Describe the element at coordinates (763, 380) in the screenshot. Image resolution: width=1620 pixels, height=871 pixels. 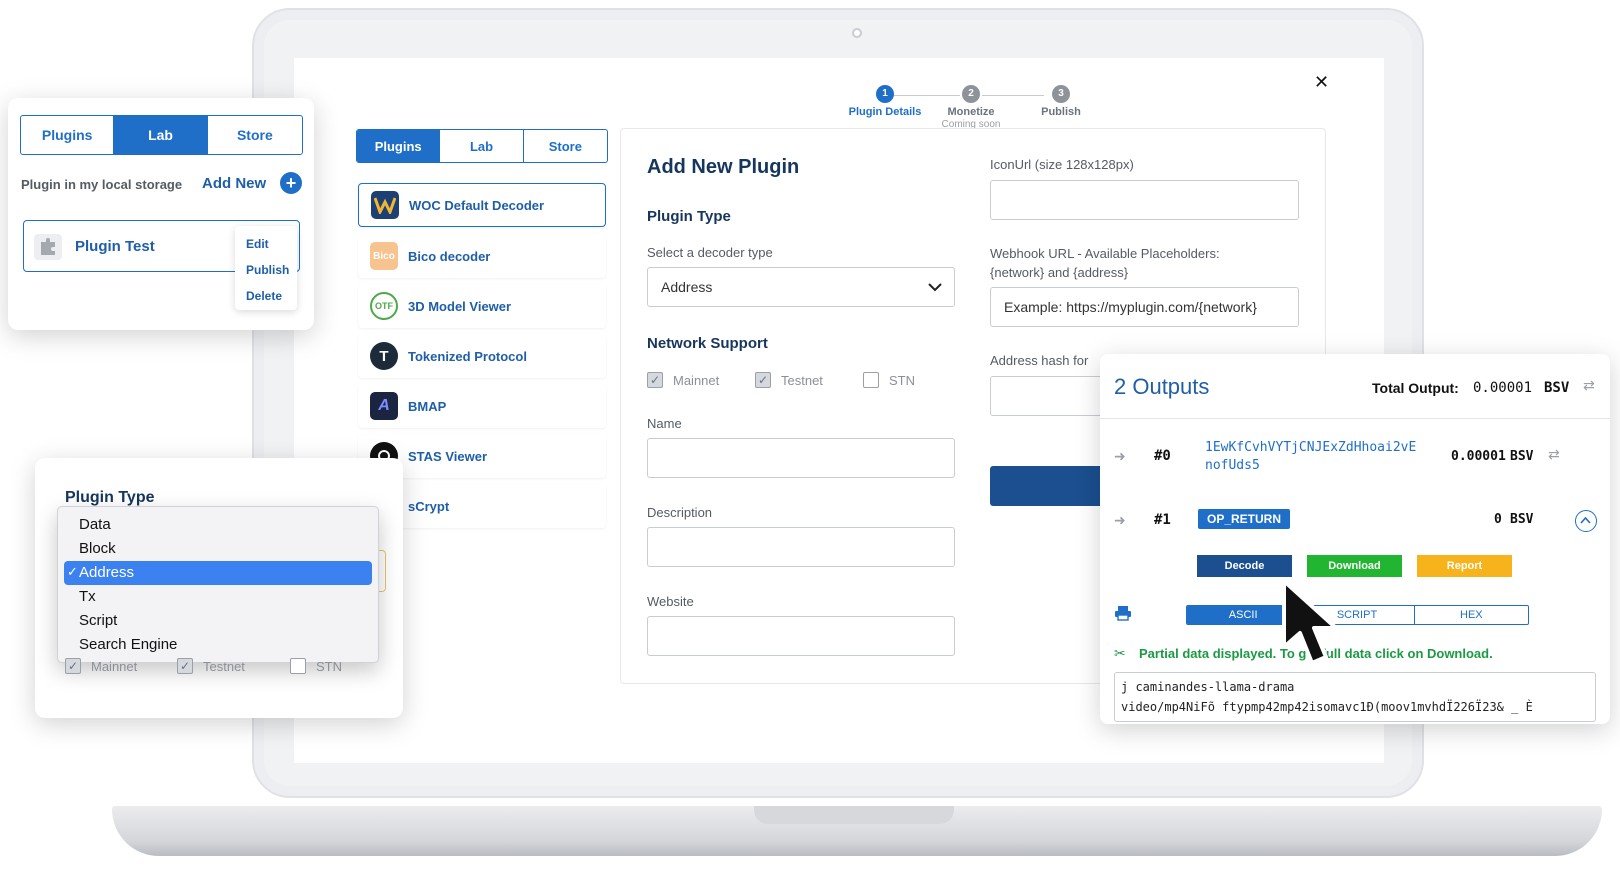
I see `checkbox-testnet-box: ✓` at that location.